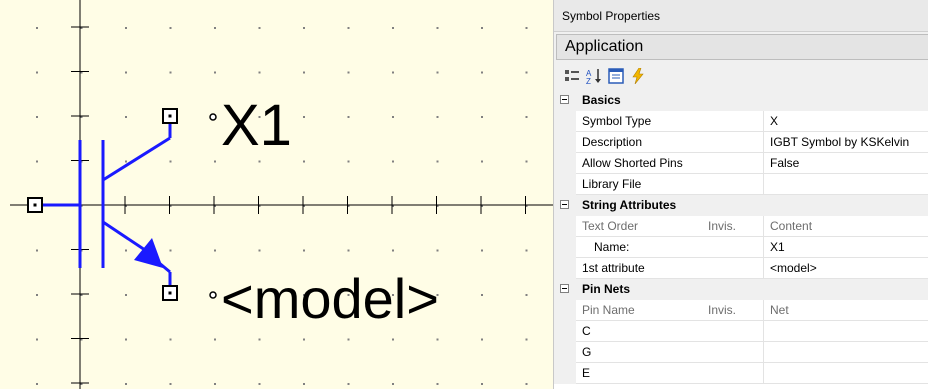  I want to click on categorized-button, so click(572, 76).